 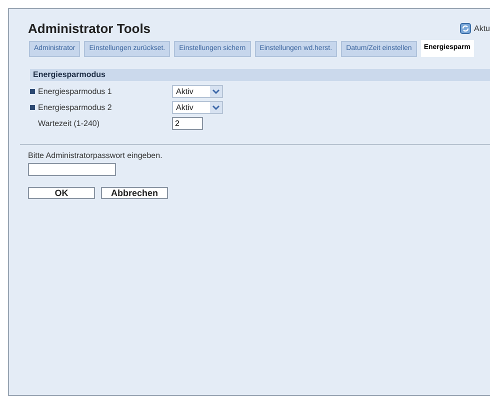 What do you see at coordinates (69, 124) in the screenshot?
I see `field-label: Wartezeit (1-240)` at bounding box center [69, 124].